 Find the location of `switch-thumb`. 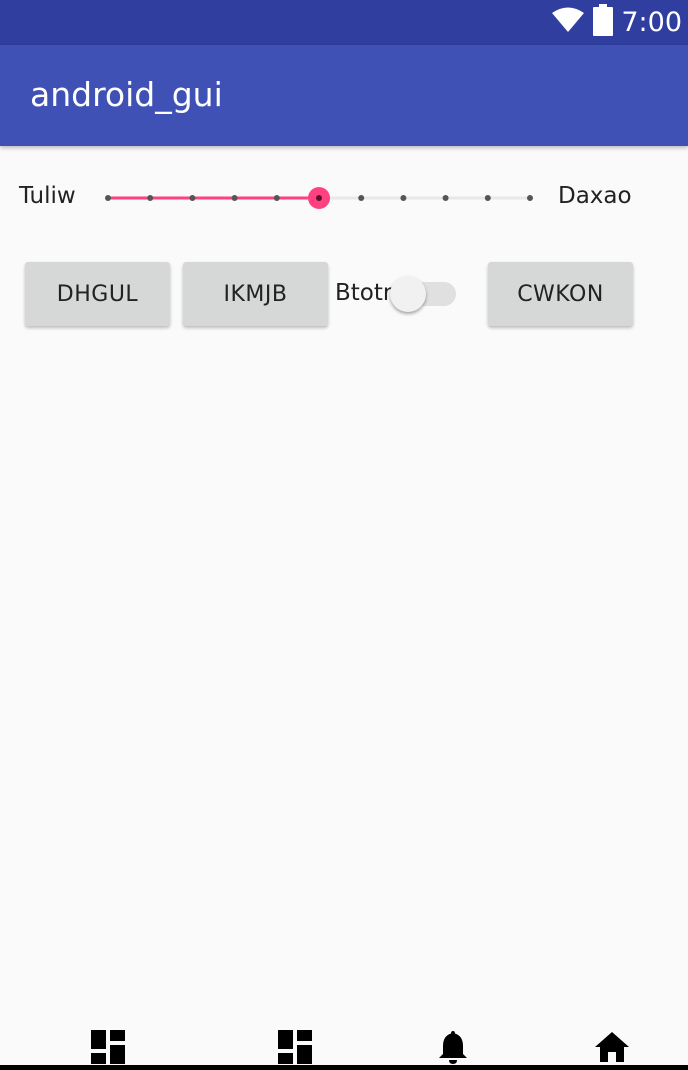

switch-thumb is located at coordinates (408, 294).